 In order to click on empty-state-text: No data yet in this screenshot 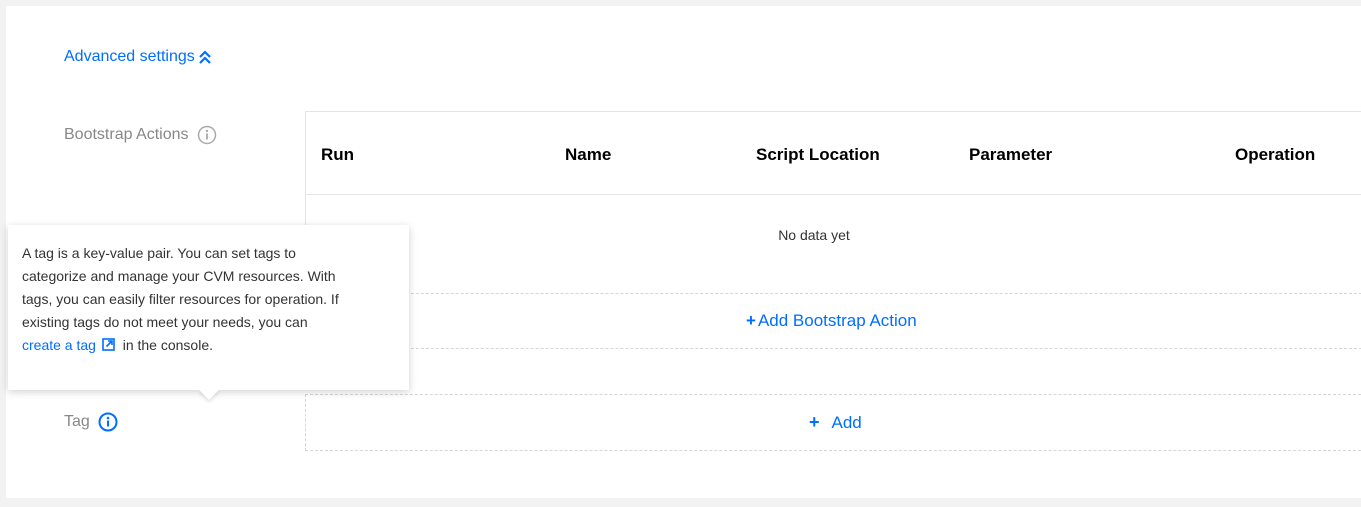, I will do `click(814, 235)`.